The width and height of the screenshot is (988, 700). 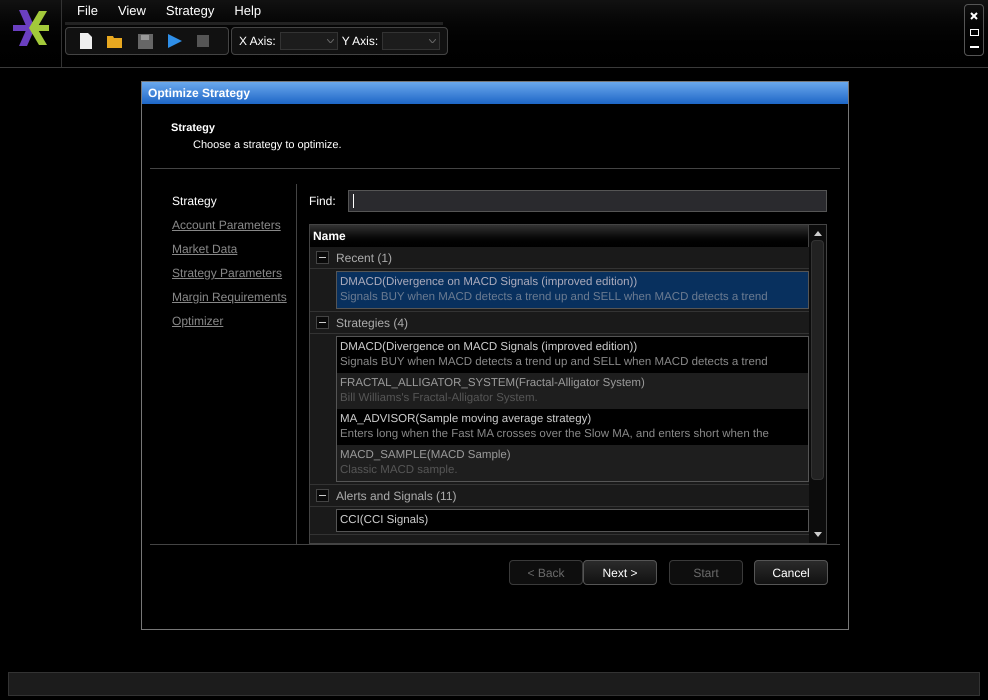 What do you see at coordinates (132, 11) in the screenshot?
I see `menu-item: View` at bounding box center [132, 11].